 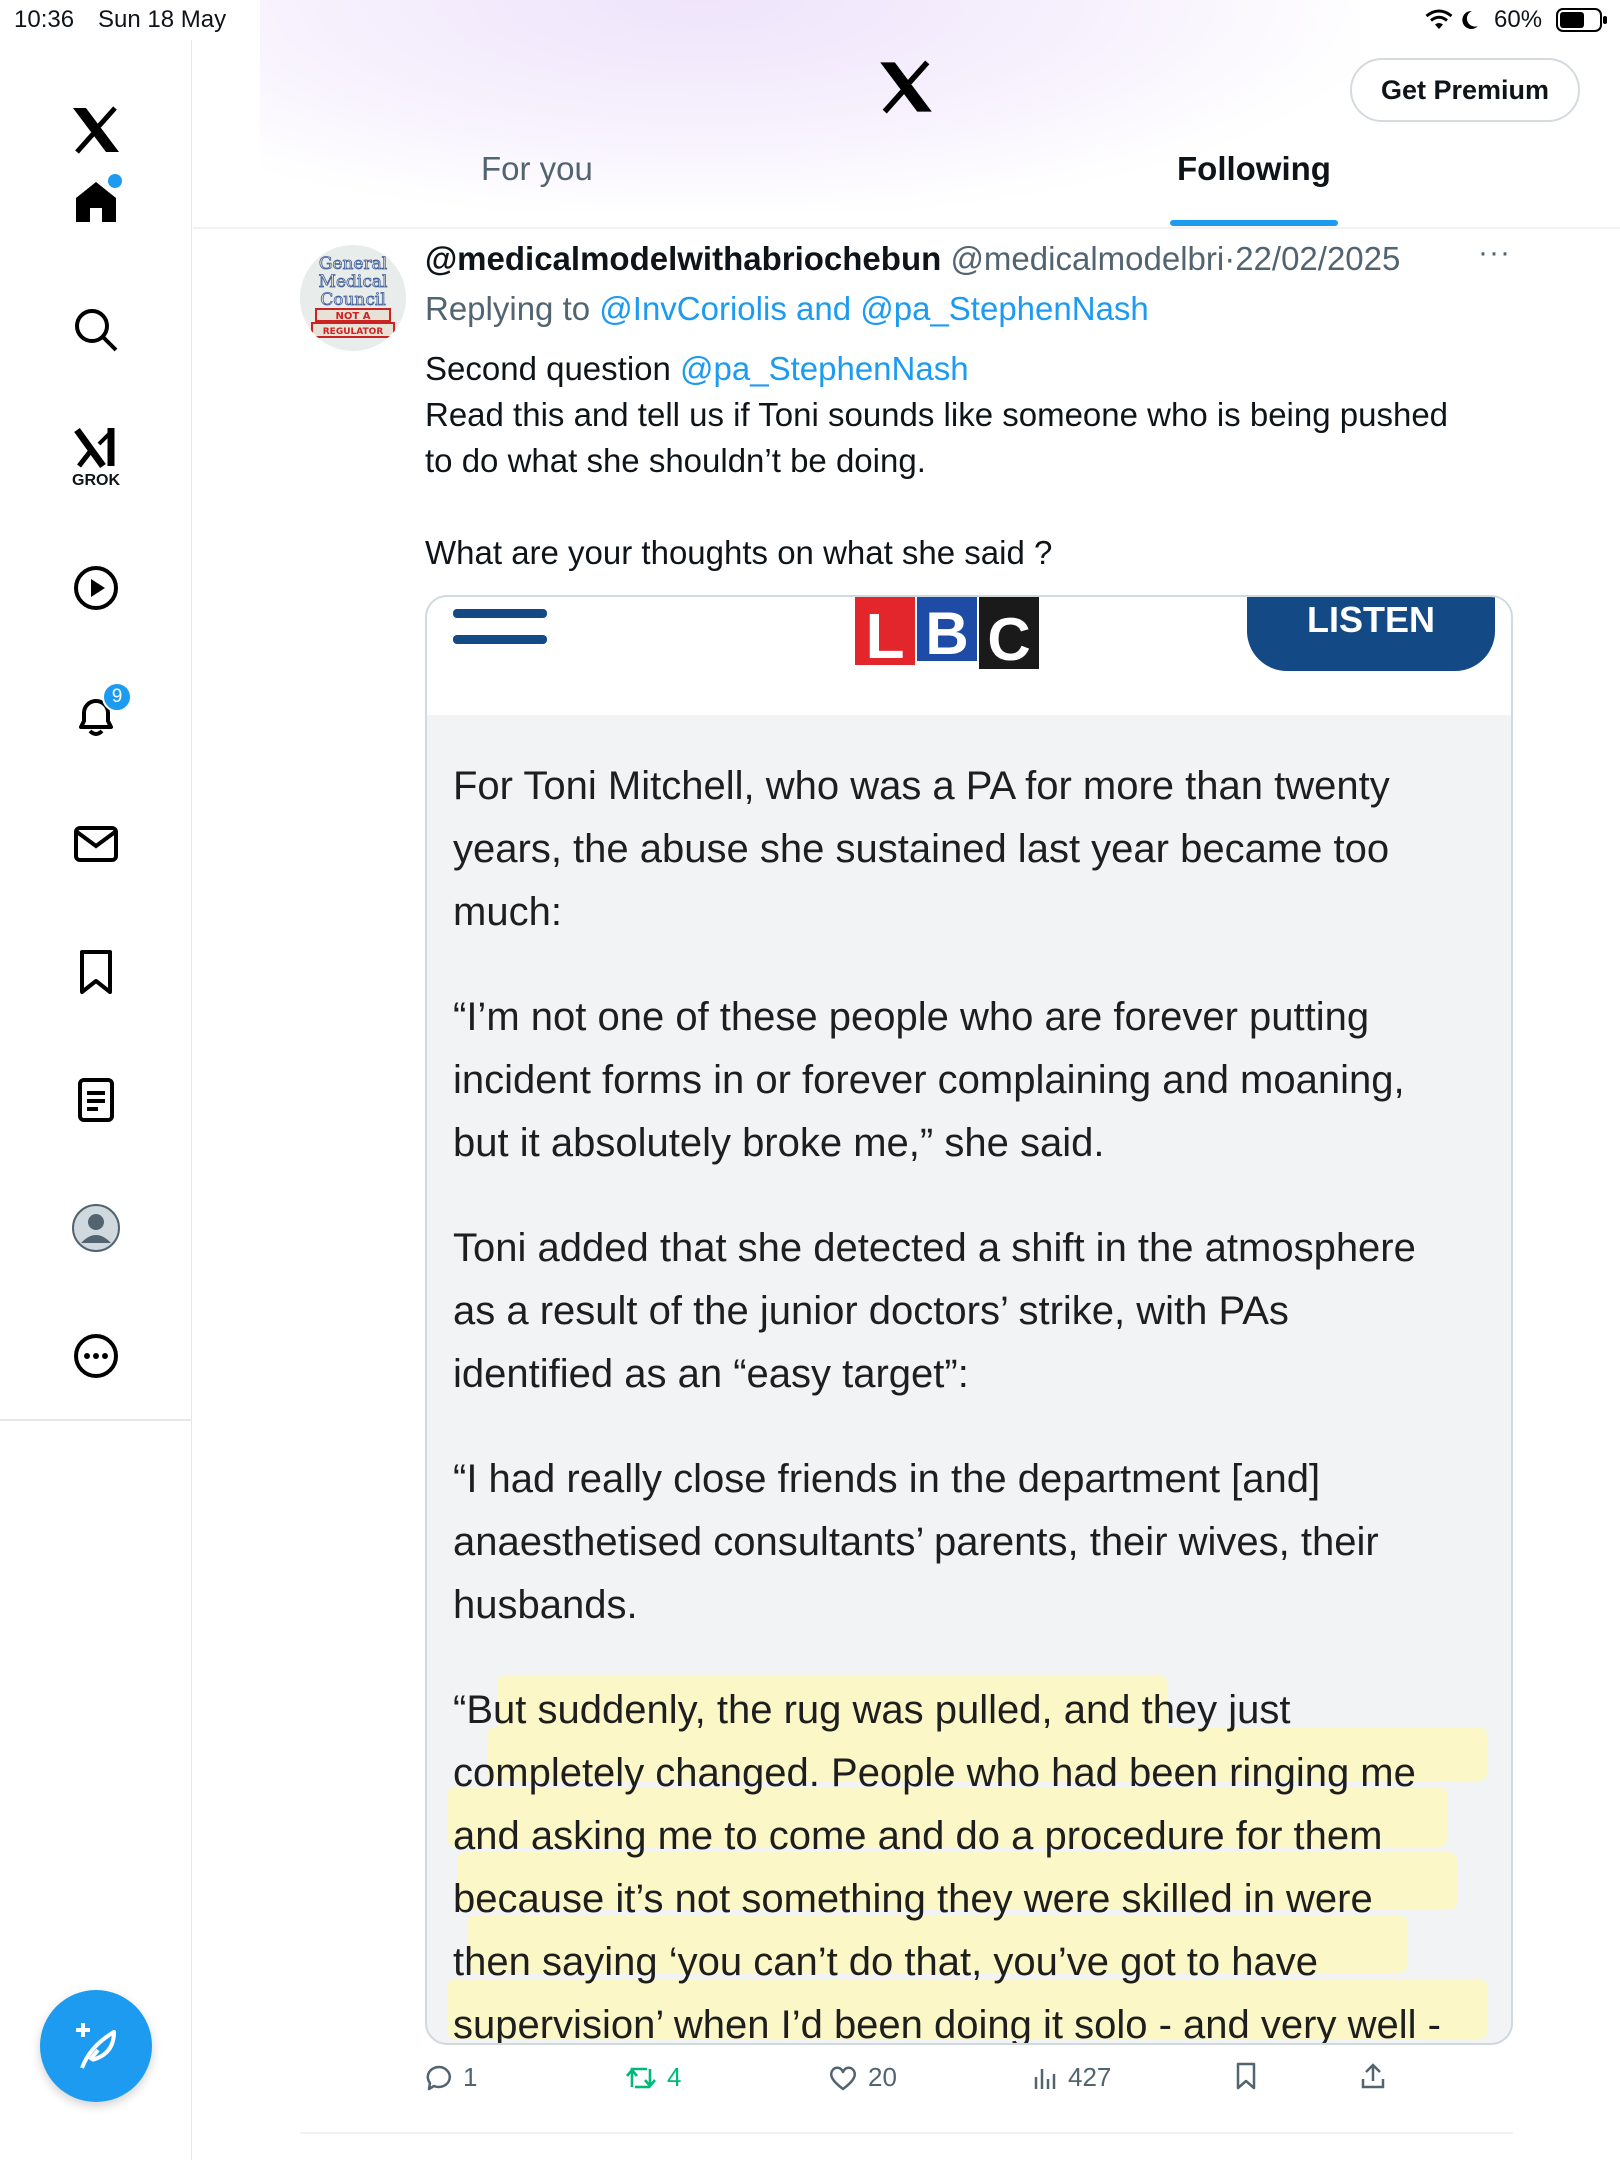 I want to click on profile-avatar-icon, so click(x=96, y=1228).